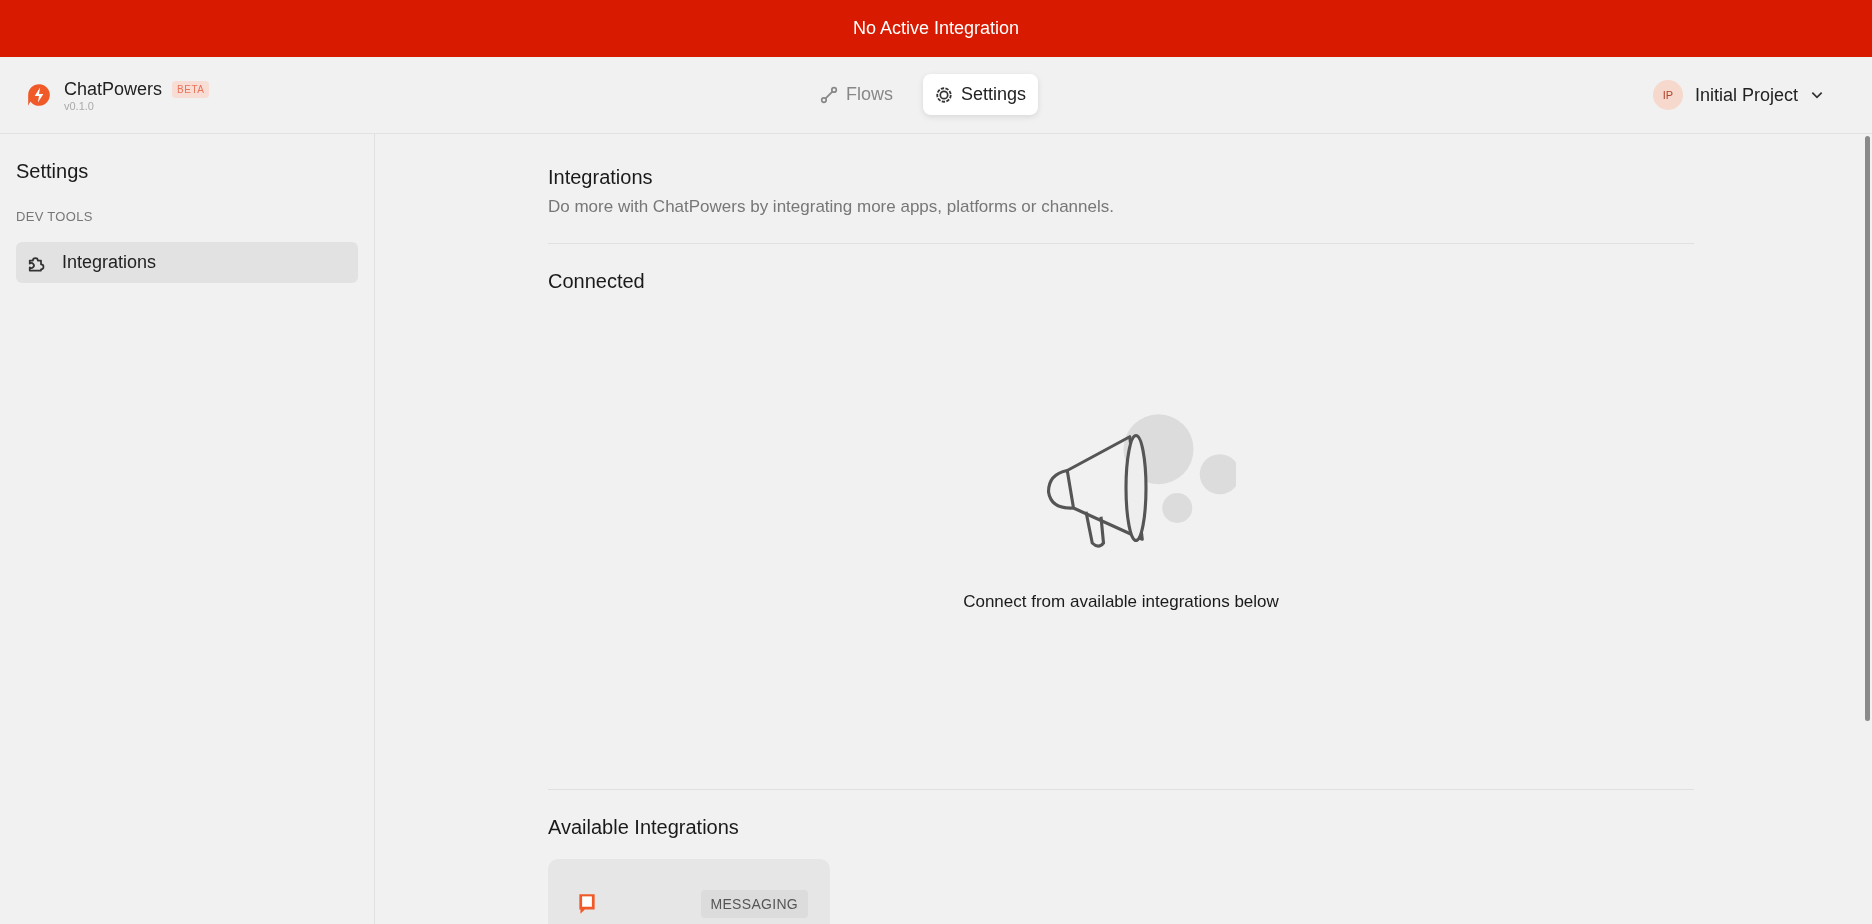 Image resolution: width=1872 pixels, height=924 pixels. What do you see at coordinates (39, 95) in the screenshot?
I see `logo-icon` at bounding box center [39, 95].